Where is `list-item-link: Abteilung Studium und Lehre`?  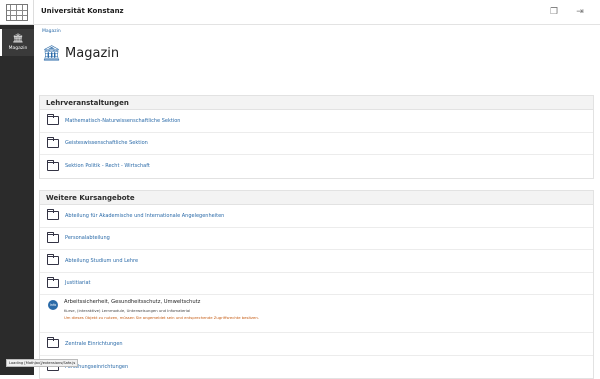 list-item-link: Abteilung Studium und Lehre is located at coordinates (101, 261).